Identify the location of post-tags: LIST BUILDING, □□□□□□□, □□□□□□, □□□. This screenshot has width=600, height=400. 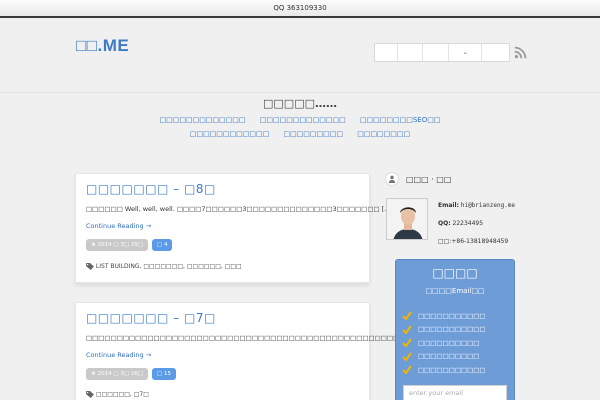
(164, 266).